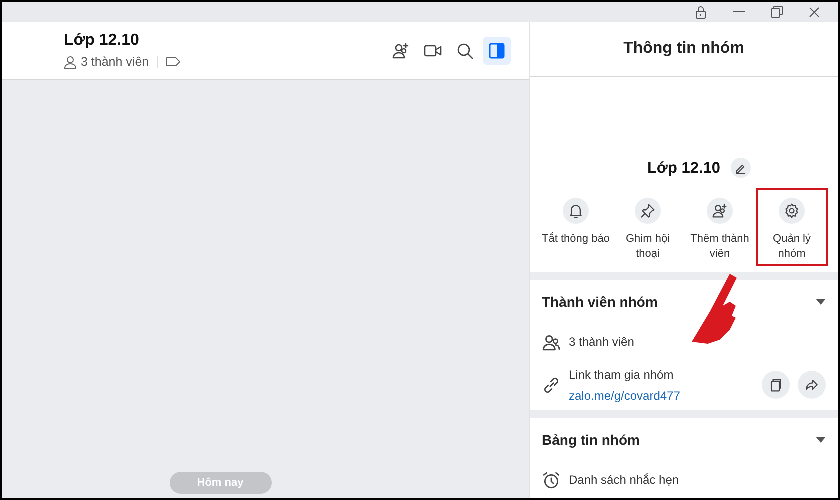  What do you see at coordinates (465, 51) in the screenshot?
I see `search-icon` at bounding box center [465, 51].